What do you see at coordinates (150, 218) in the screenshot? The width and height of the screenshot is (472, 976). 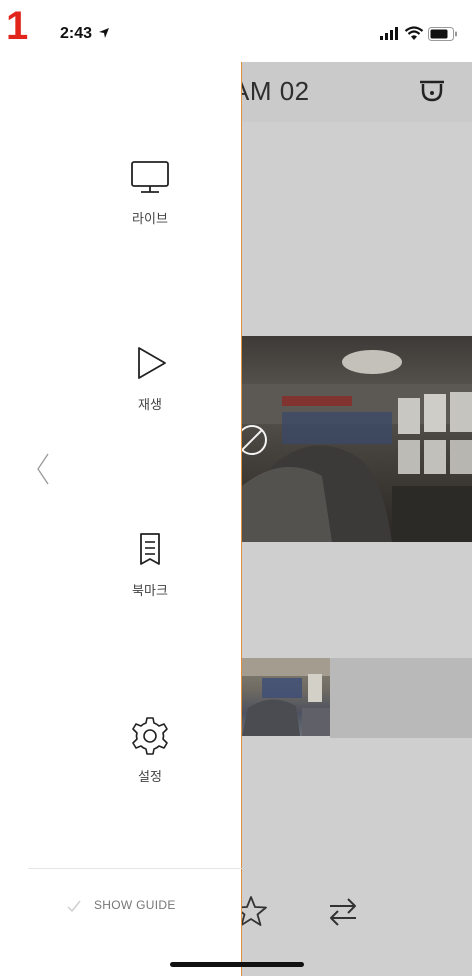 I see `menu-item-live-label: 라이브` at bounding box center [150, 218].